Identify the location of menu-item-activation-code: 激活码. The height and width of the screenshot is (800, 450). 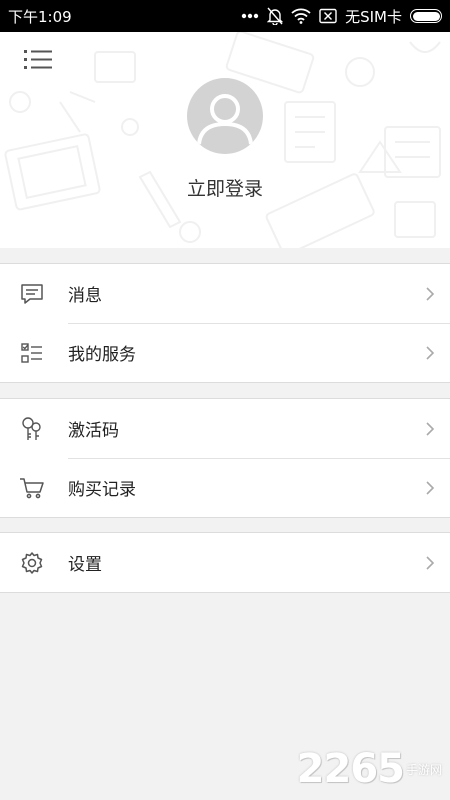
(225, 428).